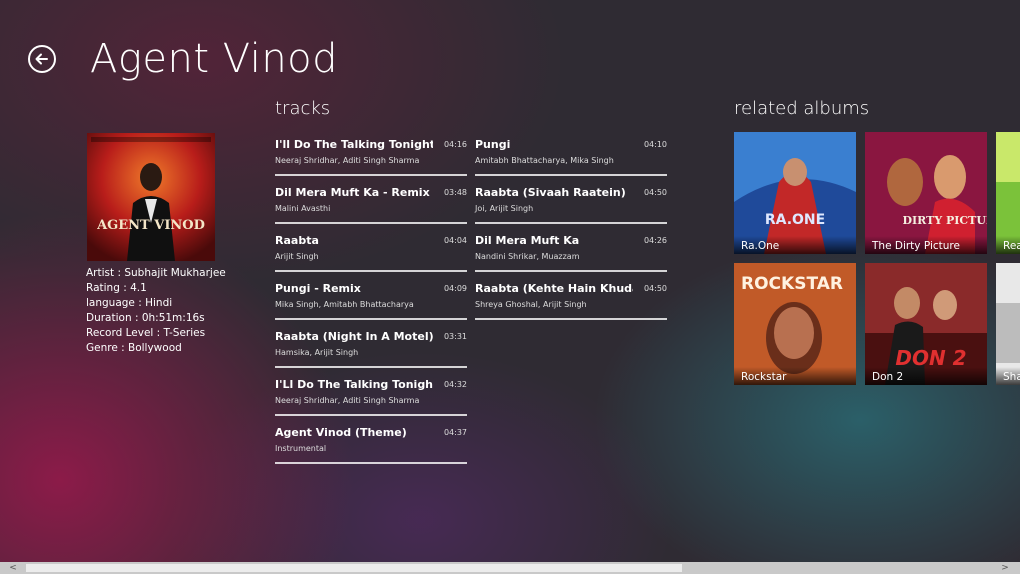 Image resolution: width=1020 pixels, height=574 pixels. What do you see at coordinates (303, 208) in the screenshot?
I see `track-artist: Malini Avasthi` at bounding box center [303, 208].